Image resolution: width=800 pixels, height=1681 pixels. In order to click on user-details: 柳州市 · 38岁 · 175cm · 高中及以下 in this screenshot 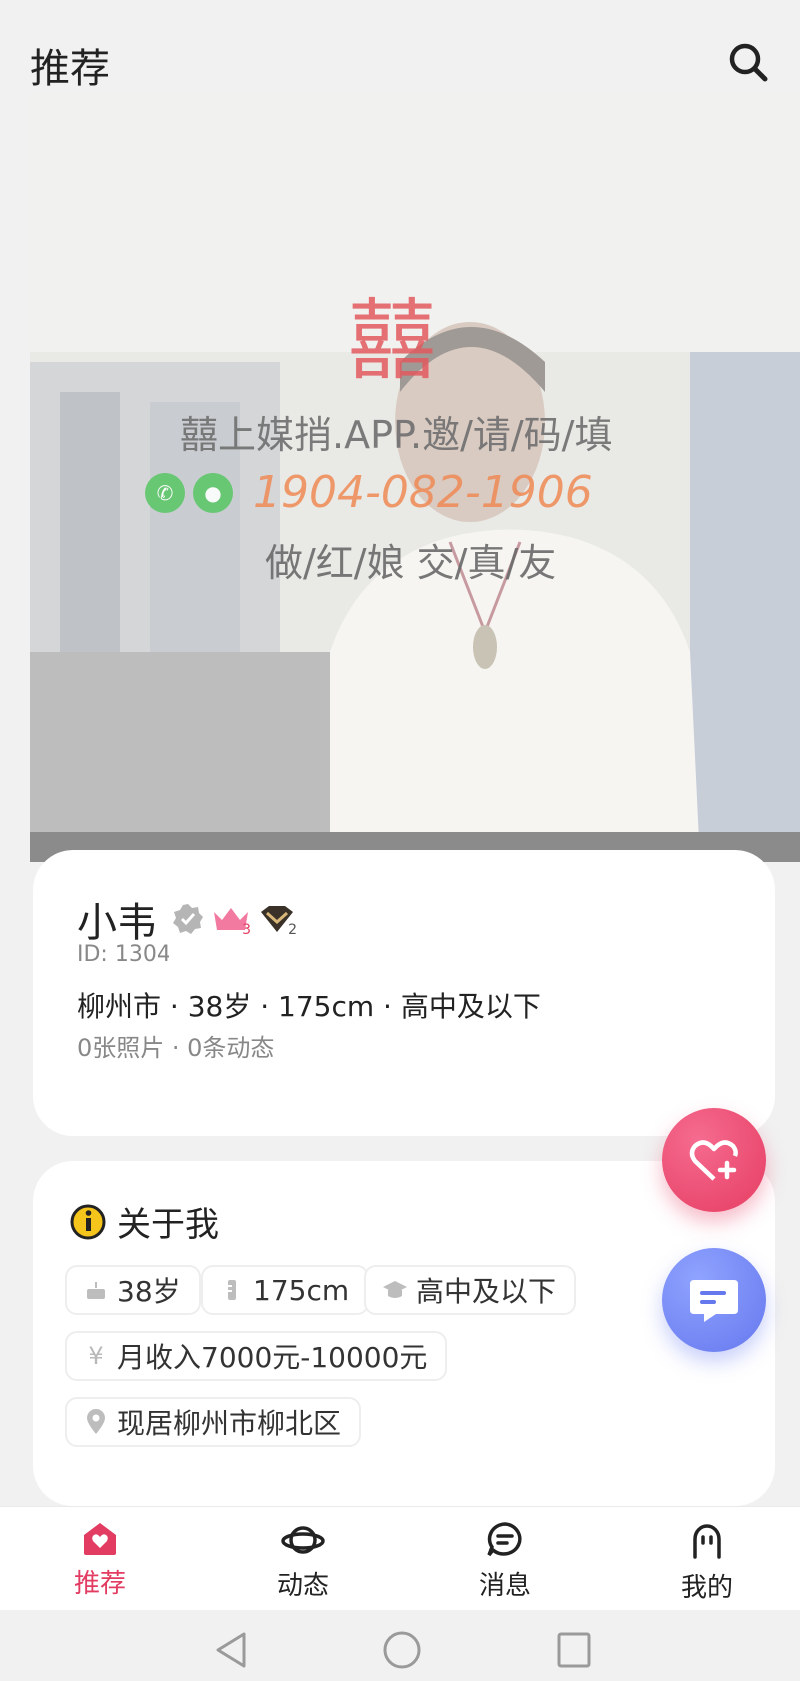, I will do `click(309, 1006)`.